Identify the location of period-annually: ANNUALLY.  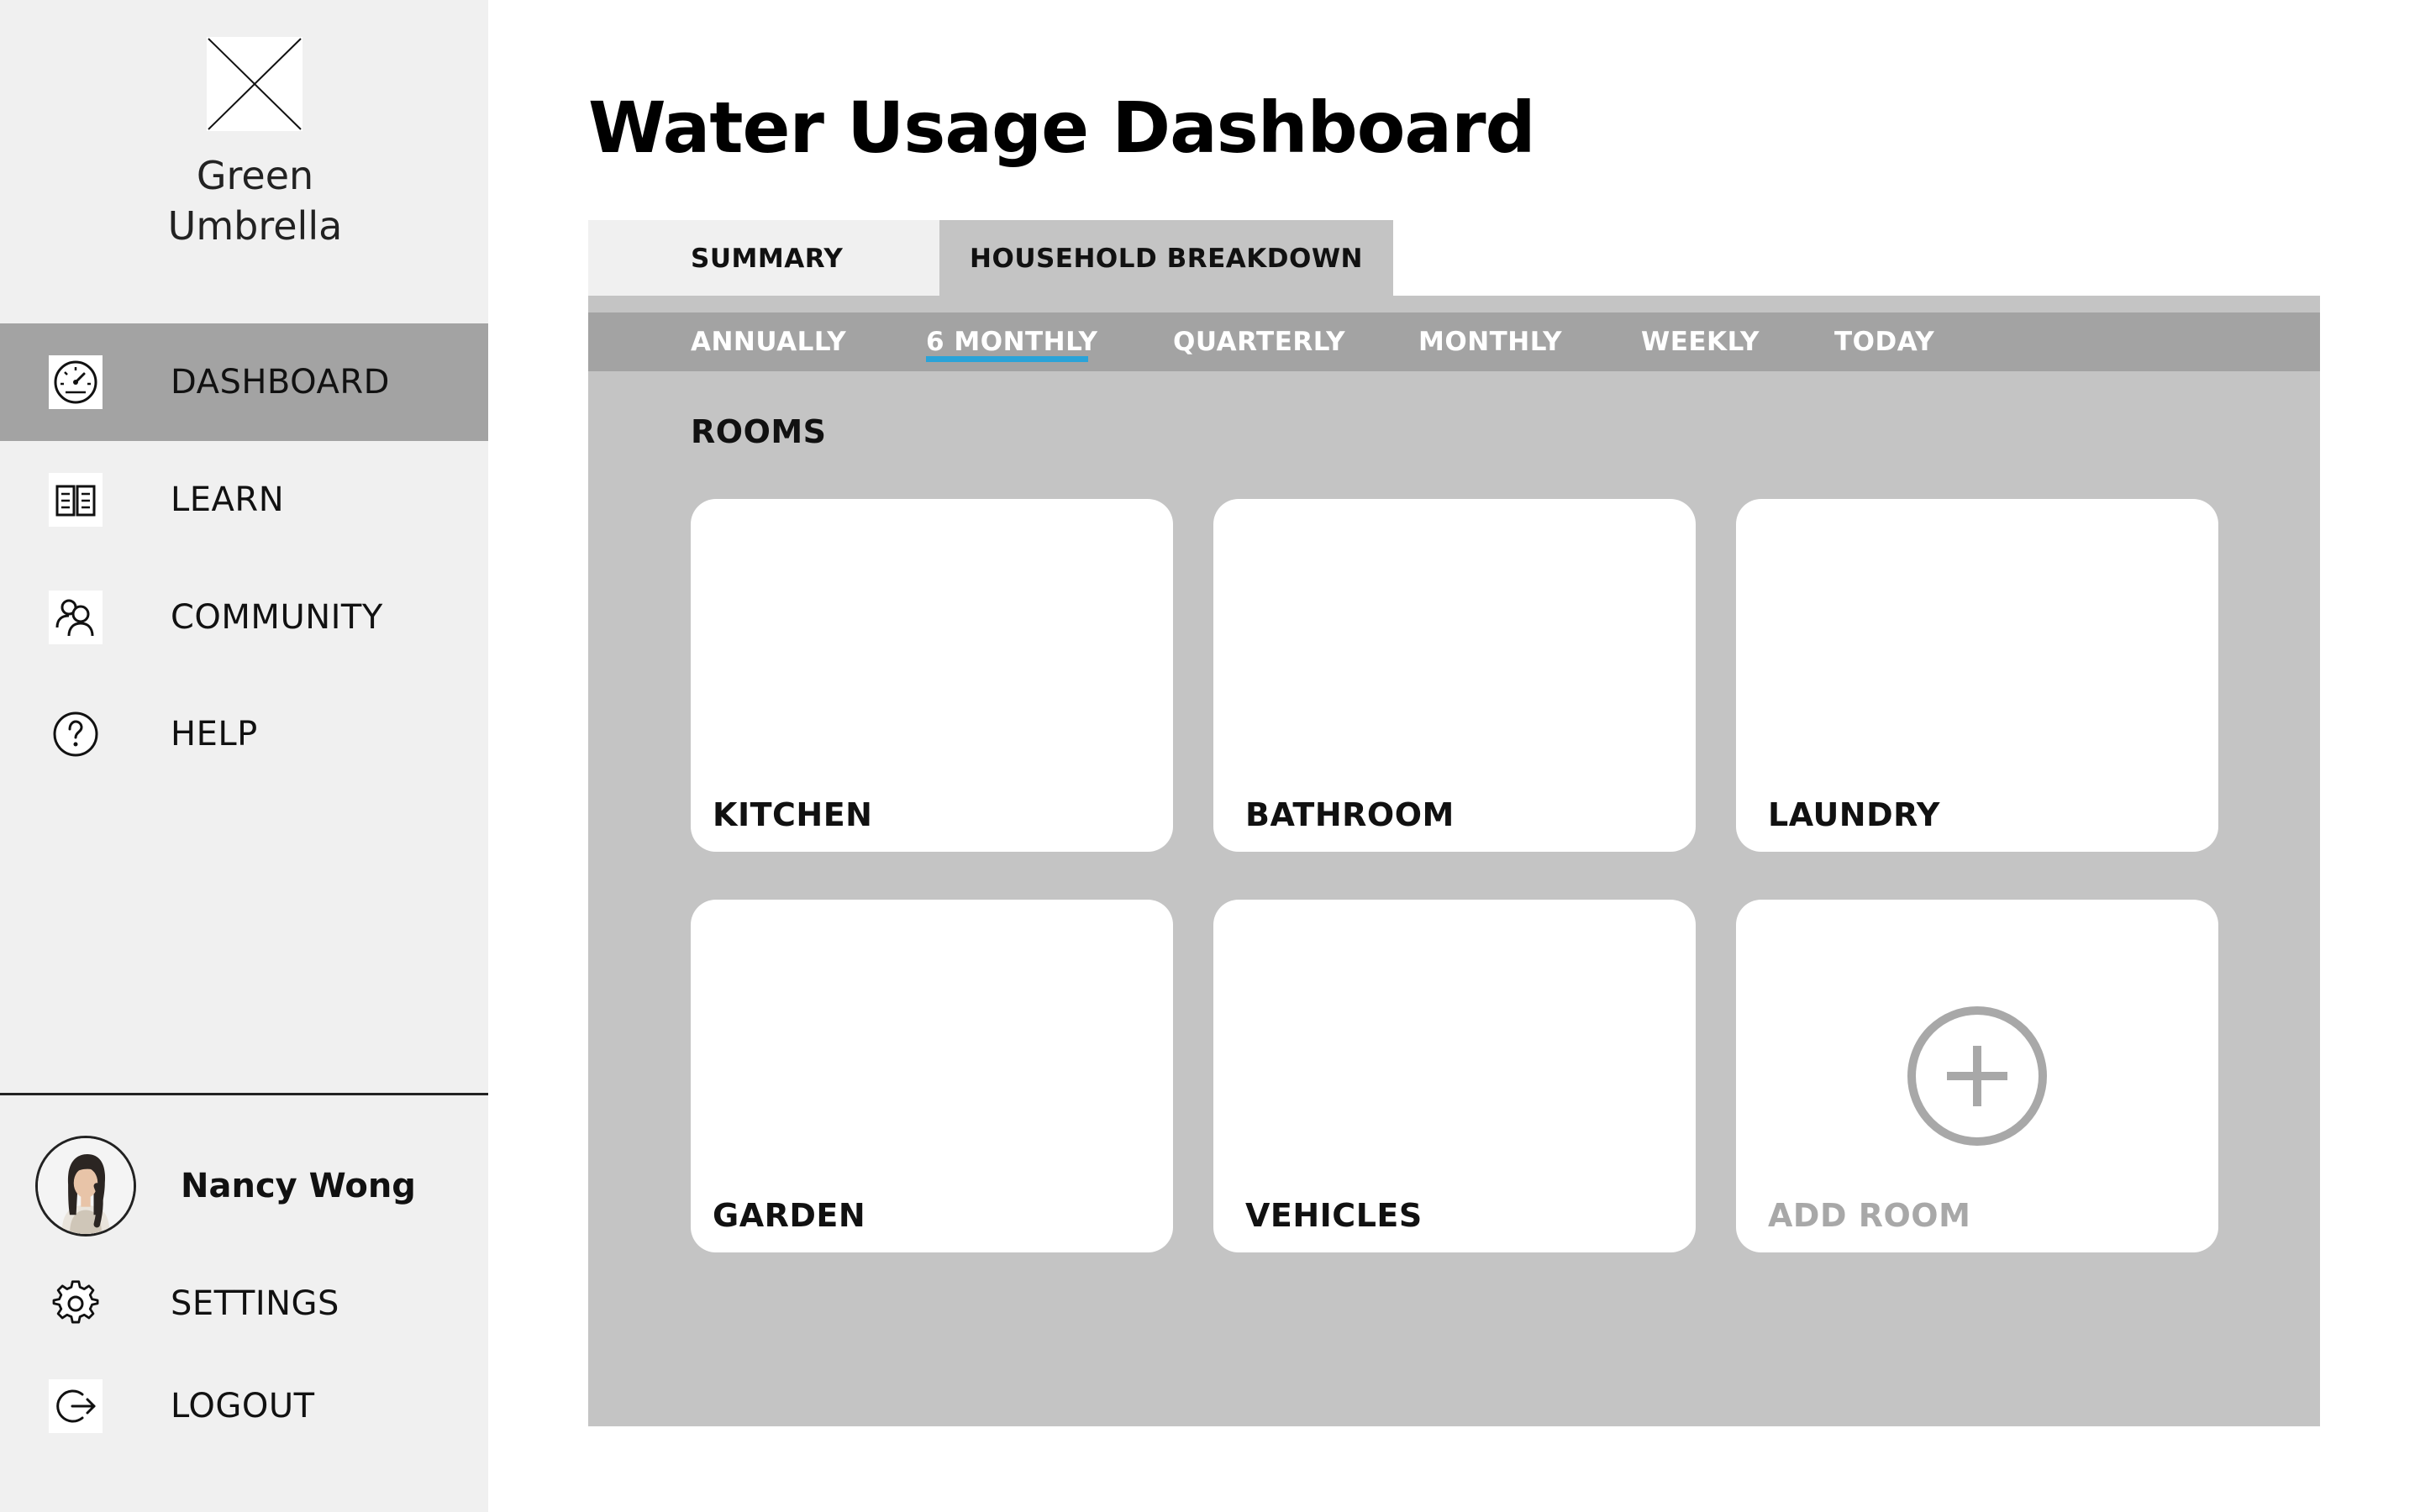
(768, 341).